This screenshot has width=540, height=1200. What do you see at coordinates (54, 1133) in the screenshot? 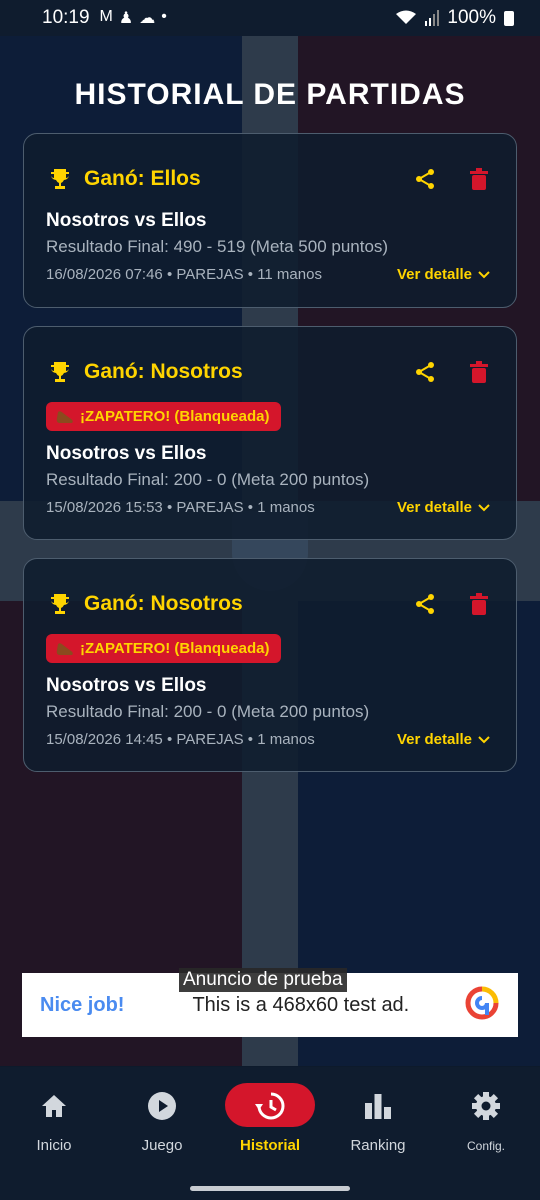
I see `nav-item-inicio: Inicio` at bounding box center [54, 1133].